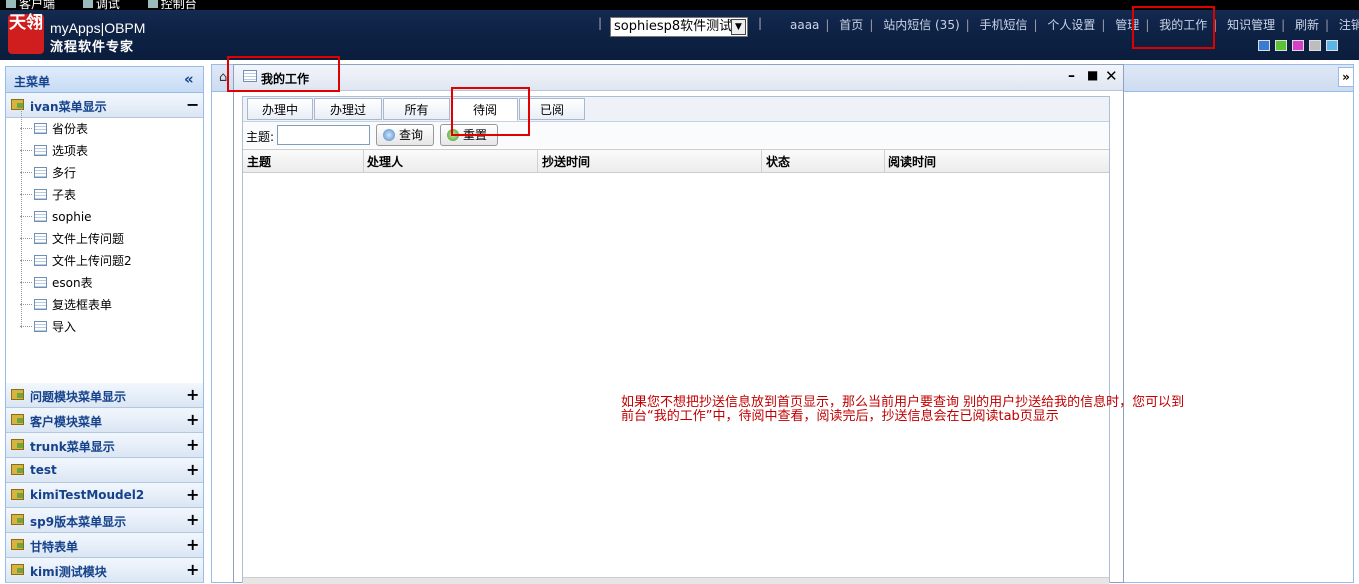 Image resolution: width=1359 pixels, height=584 pixels. I want to click on menu-group: kimi测试模块 +, so click(104, 570).